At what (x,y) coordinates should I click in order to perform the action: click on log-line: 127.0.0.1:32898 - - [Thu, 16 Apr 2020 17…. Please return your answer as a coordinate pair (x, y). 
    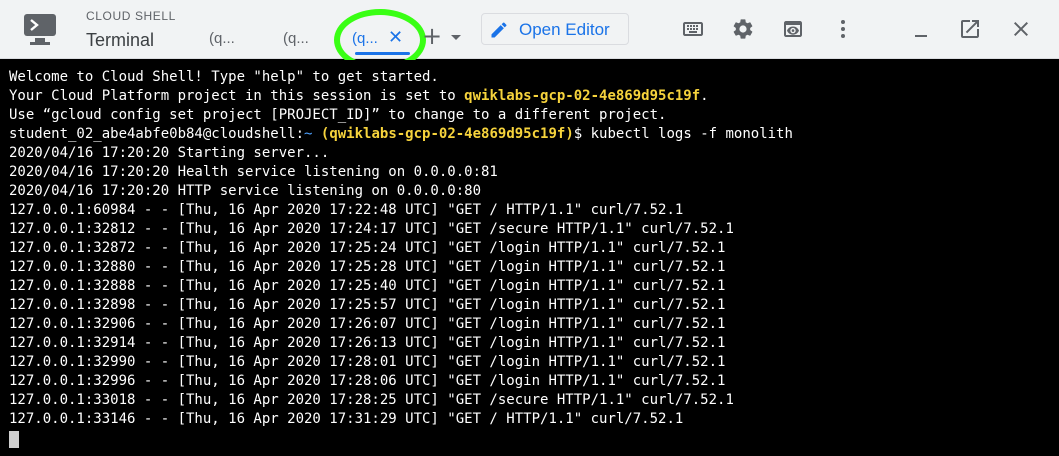
    Looking at the image, I should click on (367, 305).